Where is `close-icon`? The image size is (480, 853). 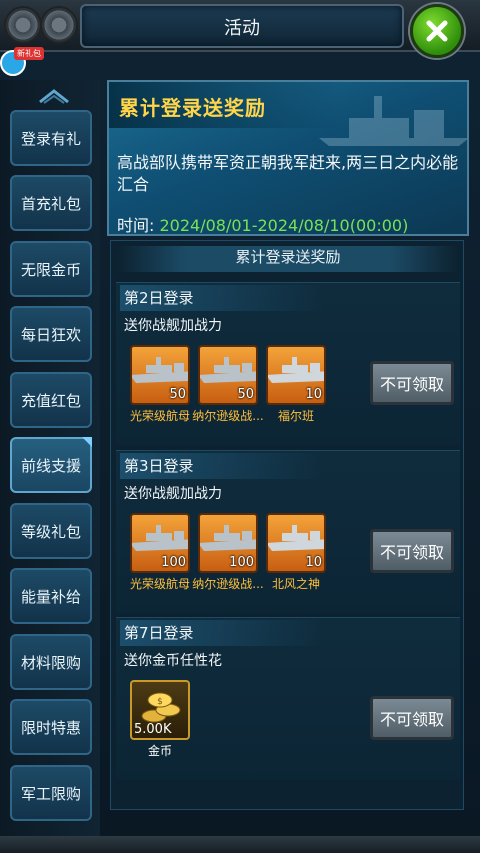 close-icon is located at coordinates (437, 31).